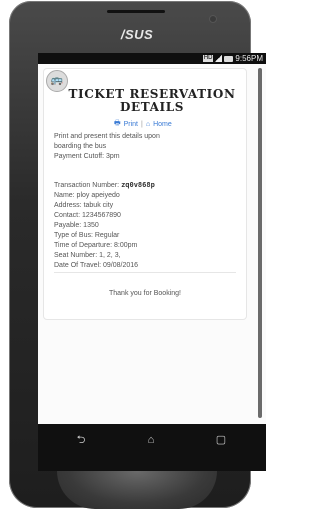 The image size is (320, 511). What do you see at coordinates (117, 123) in the screenshot?
I see `print-icon: 🖶` at bounding box center [117, 123].